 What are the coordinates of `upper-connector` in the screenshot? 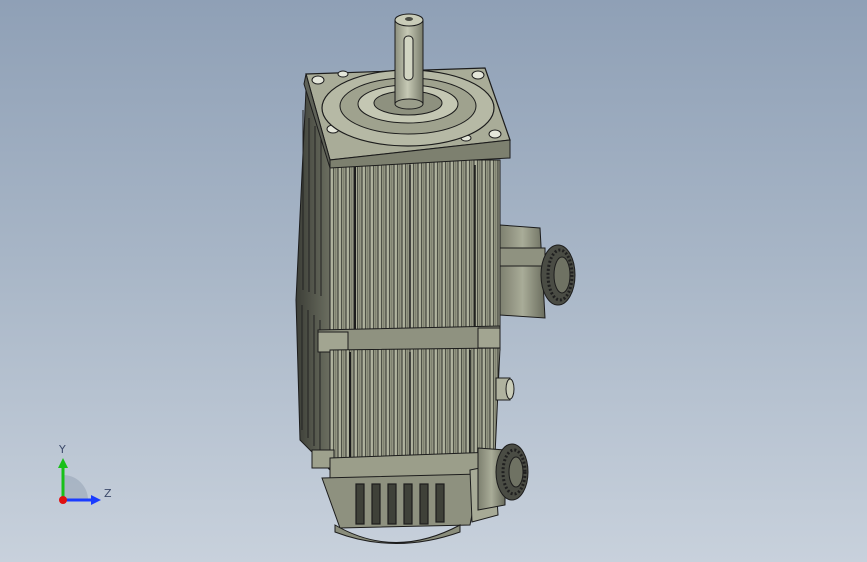 It's located at (537, 271).